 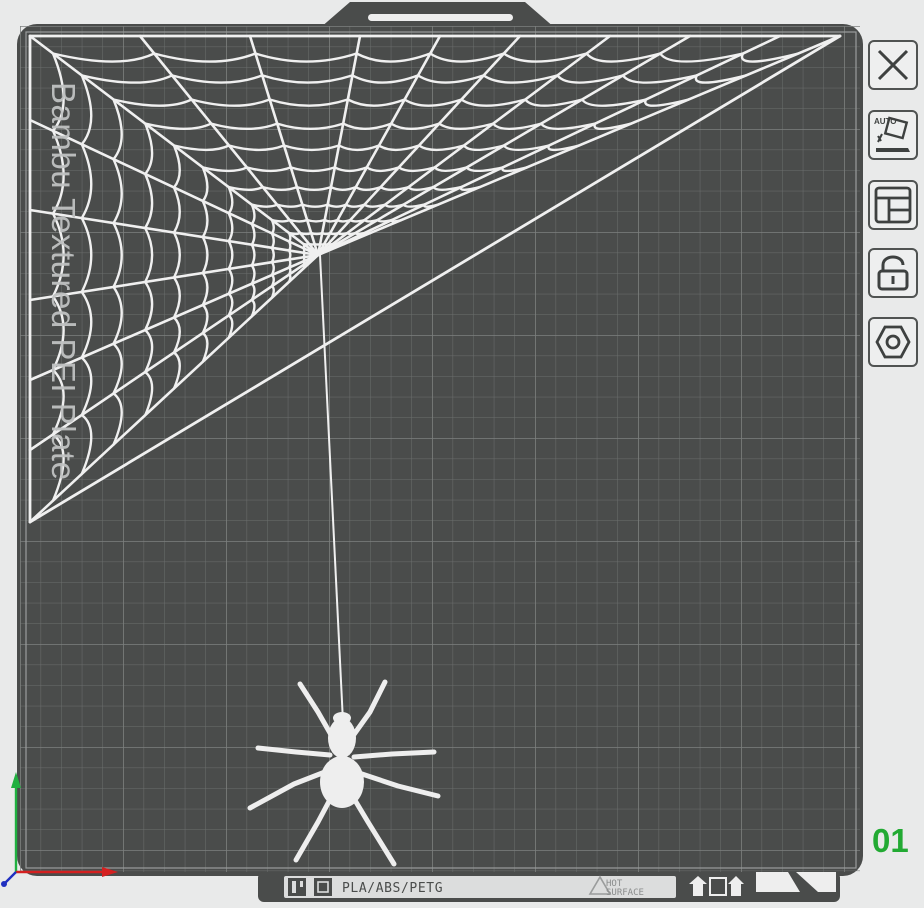 I want to click on strip-materials: PLA/ABS/PETG, so click(x=392, y=888).